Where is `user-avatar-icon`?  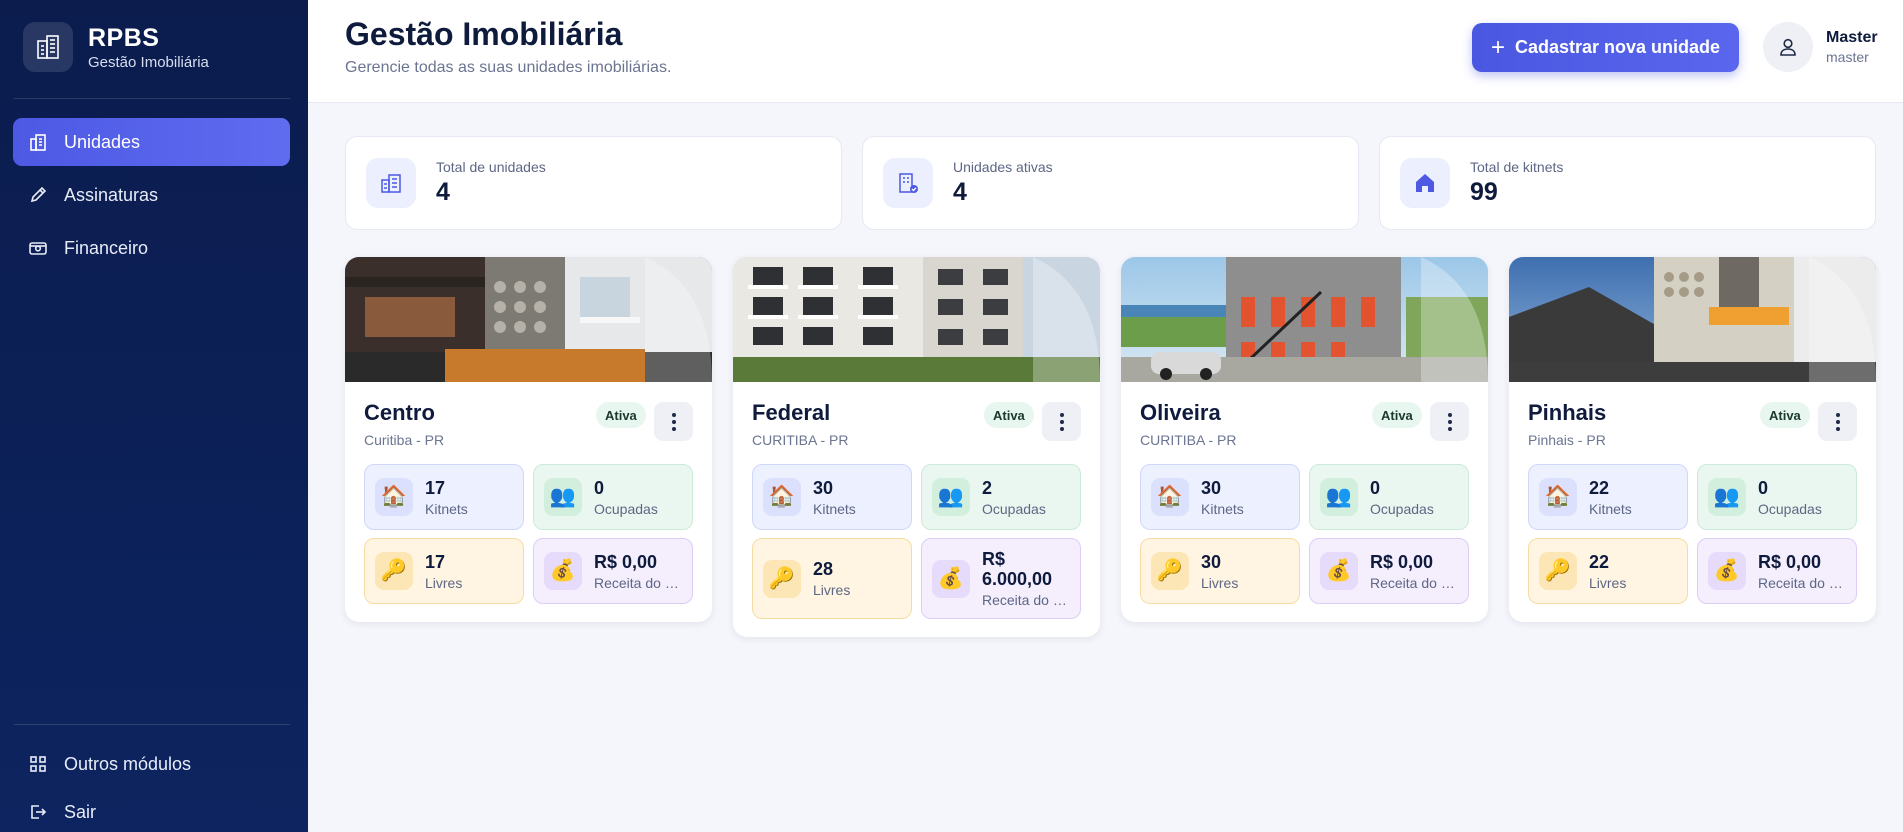
user-avatar-icon is located at coordinates (1788, 47).